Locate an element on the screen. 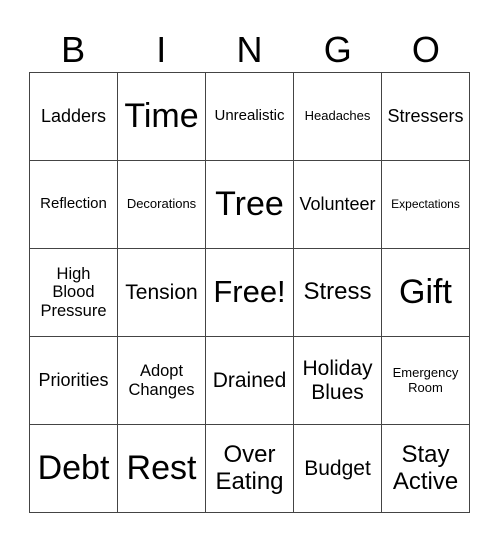  bingo-cell: Adopt Changes is located at coordinates (162, 381).